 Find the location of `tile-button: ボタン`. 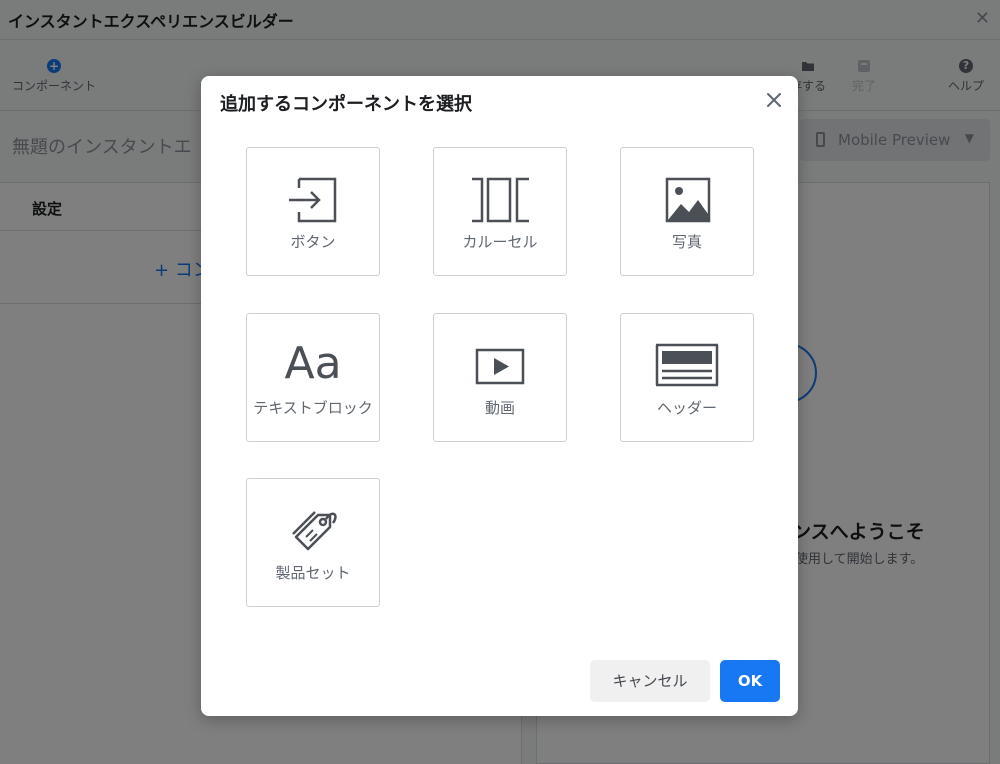

tile-button: ボタン is located at coordinates (313, 211).